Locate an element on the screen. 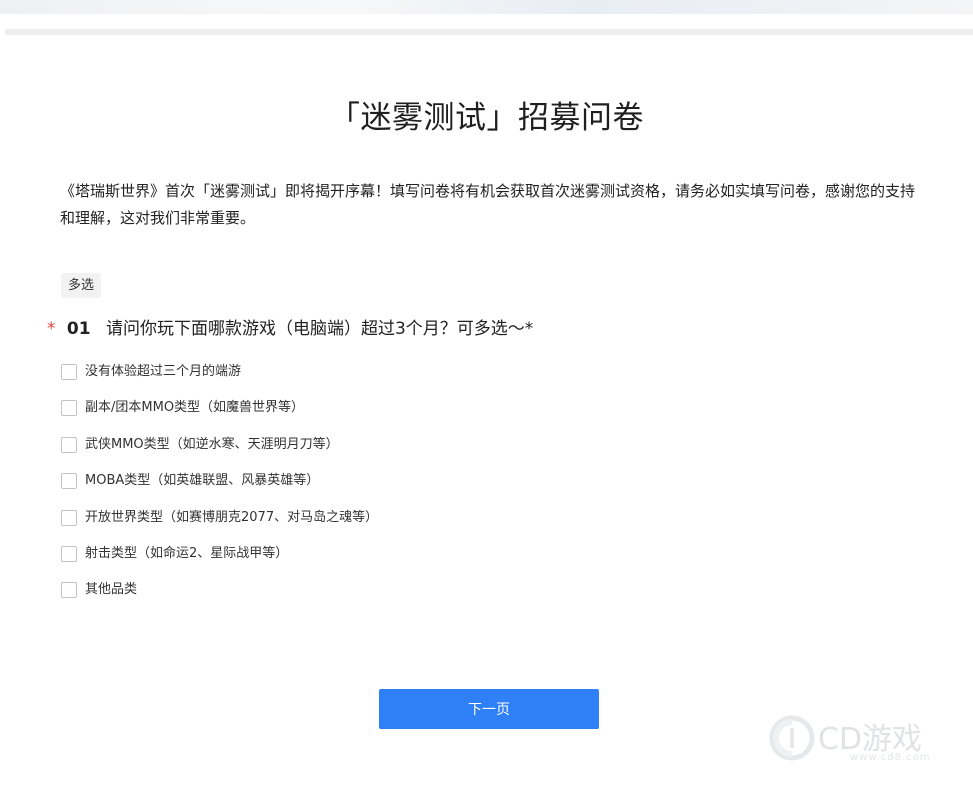 The height and width of the screenshot is (785, 973). option-label: 开放世界类型（如赛博朋克2077、对马岛之魂等） is located at coordinates (232, 517).